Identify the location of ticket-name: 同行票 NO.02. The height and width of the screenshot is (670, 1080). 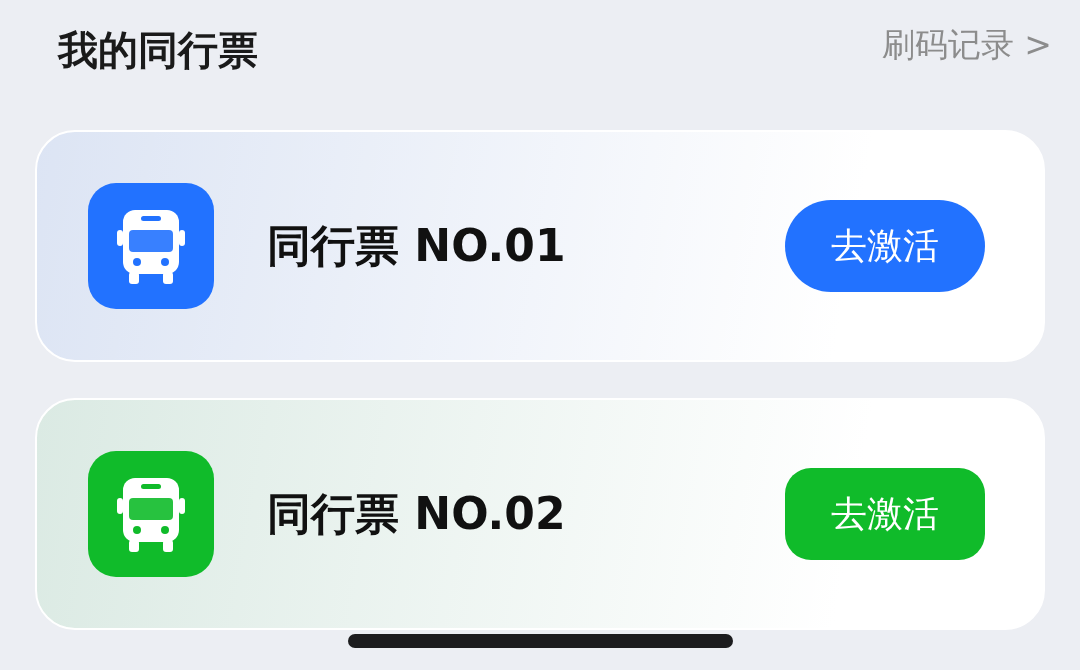
(417, 513).